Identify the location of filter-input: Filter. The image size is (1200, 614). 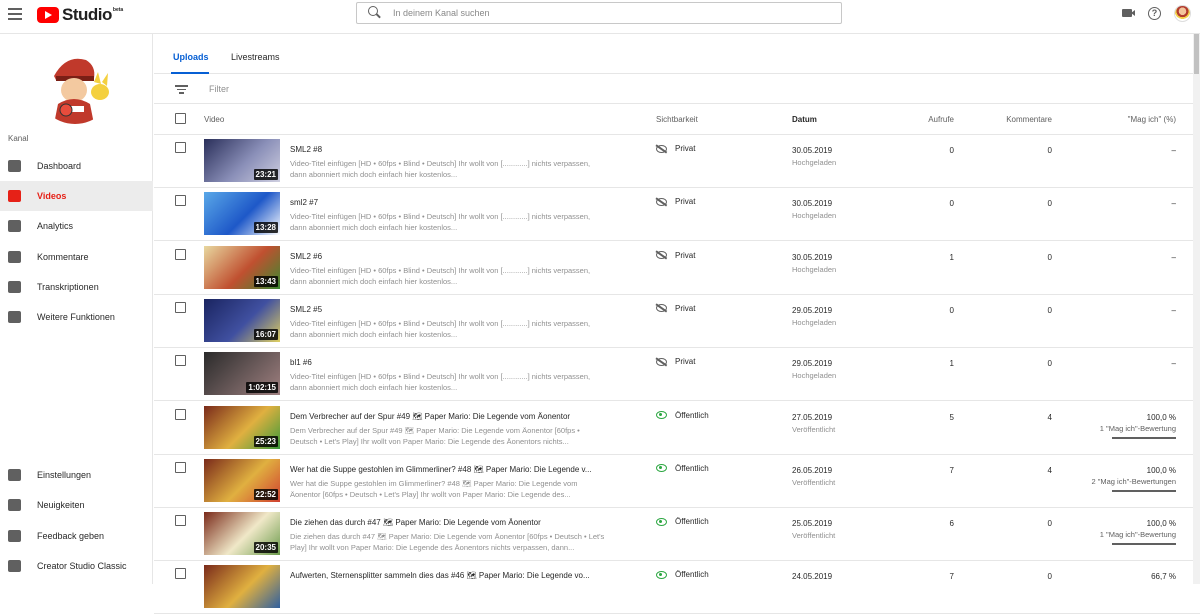
(219, 89).